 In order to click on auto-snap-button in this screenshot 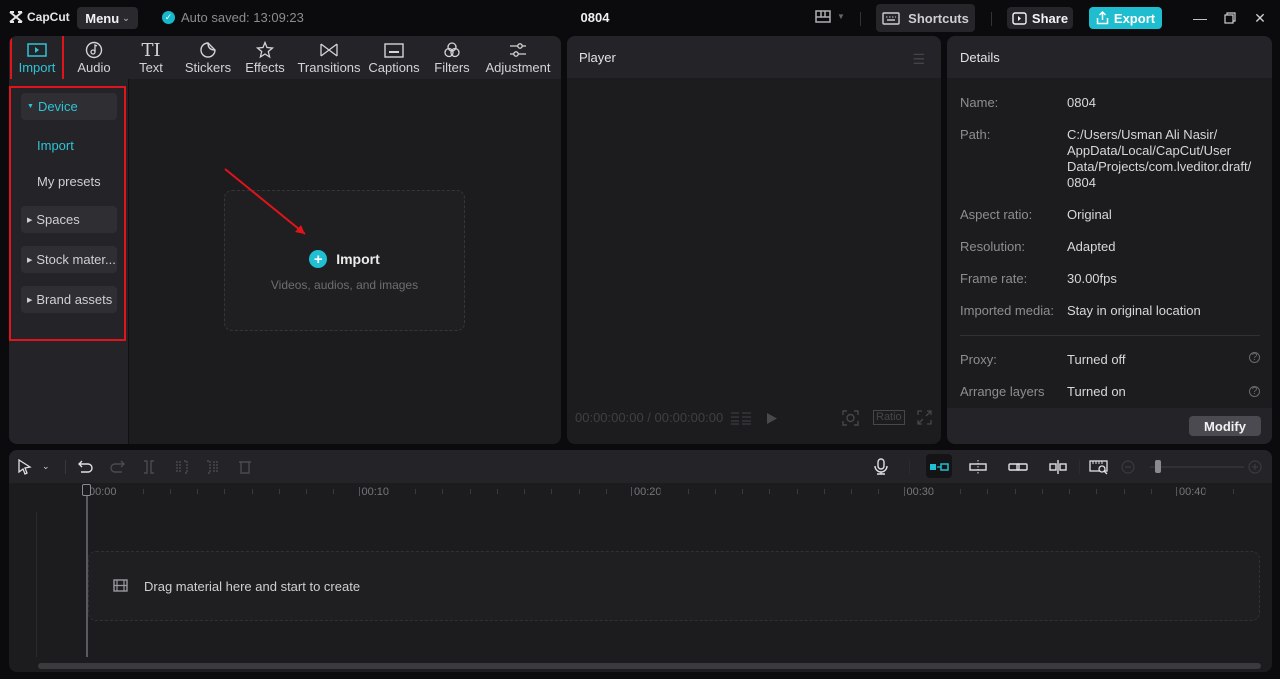, I will do `click(978, 466)`.